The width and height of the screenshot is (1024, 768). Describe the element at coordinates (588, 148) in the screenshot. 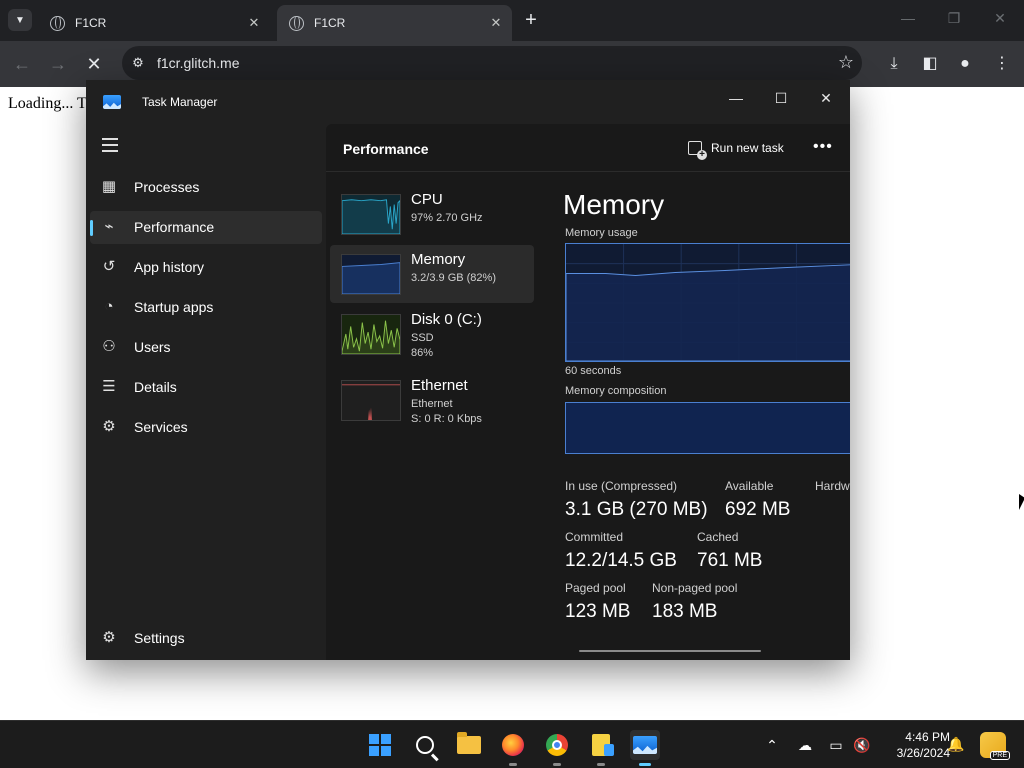

I see `content-header: Performance Run new task •••` at that location.